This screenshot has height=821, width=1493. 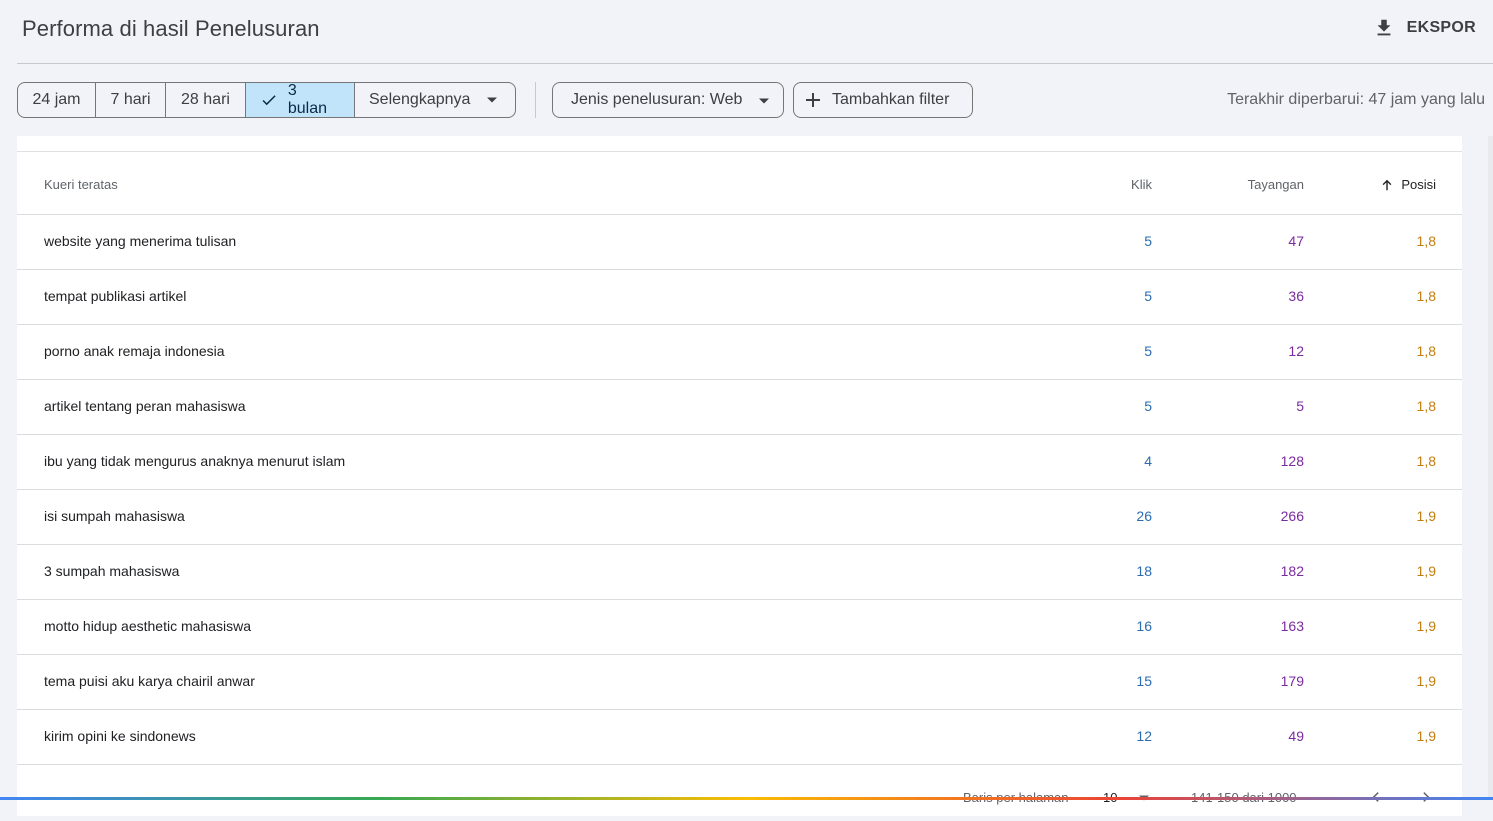 I want to click on export-button: EKSPOR, so click(x=1424, y=28).